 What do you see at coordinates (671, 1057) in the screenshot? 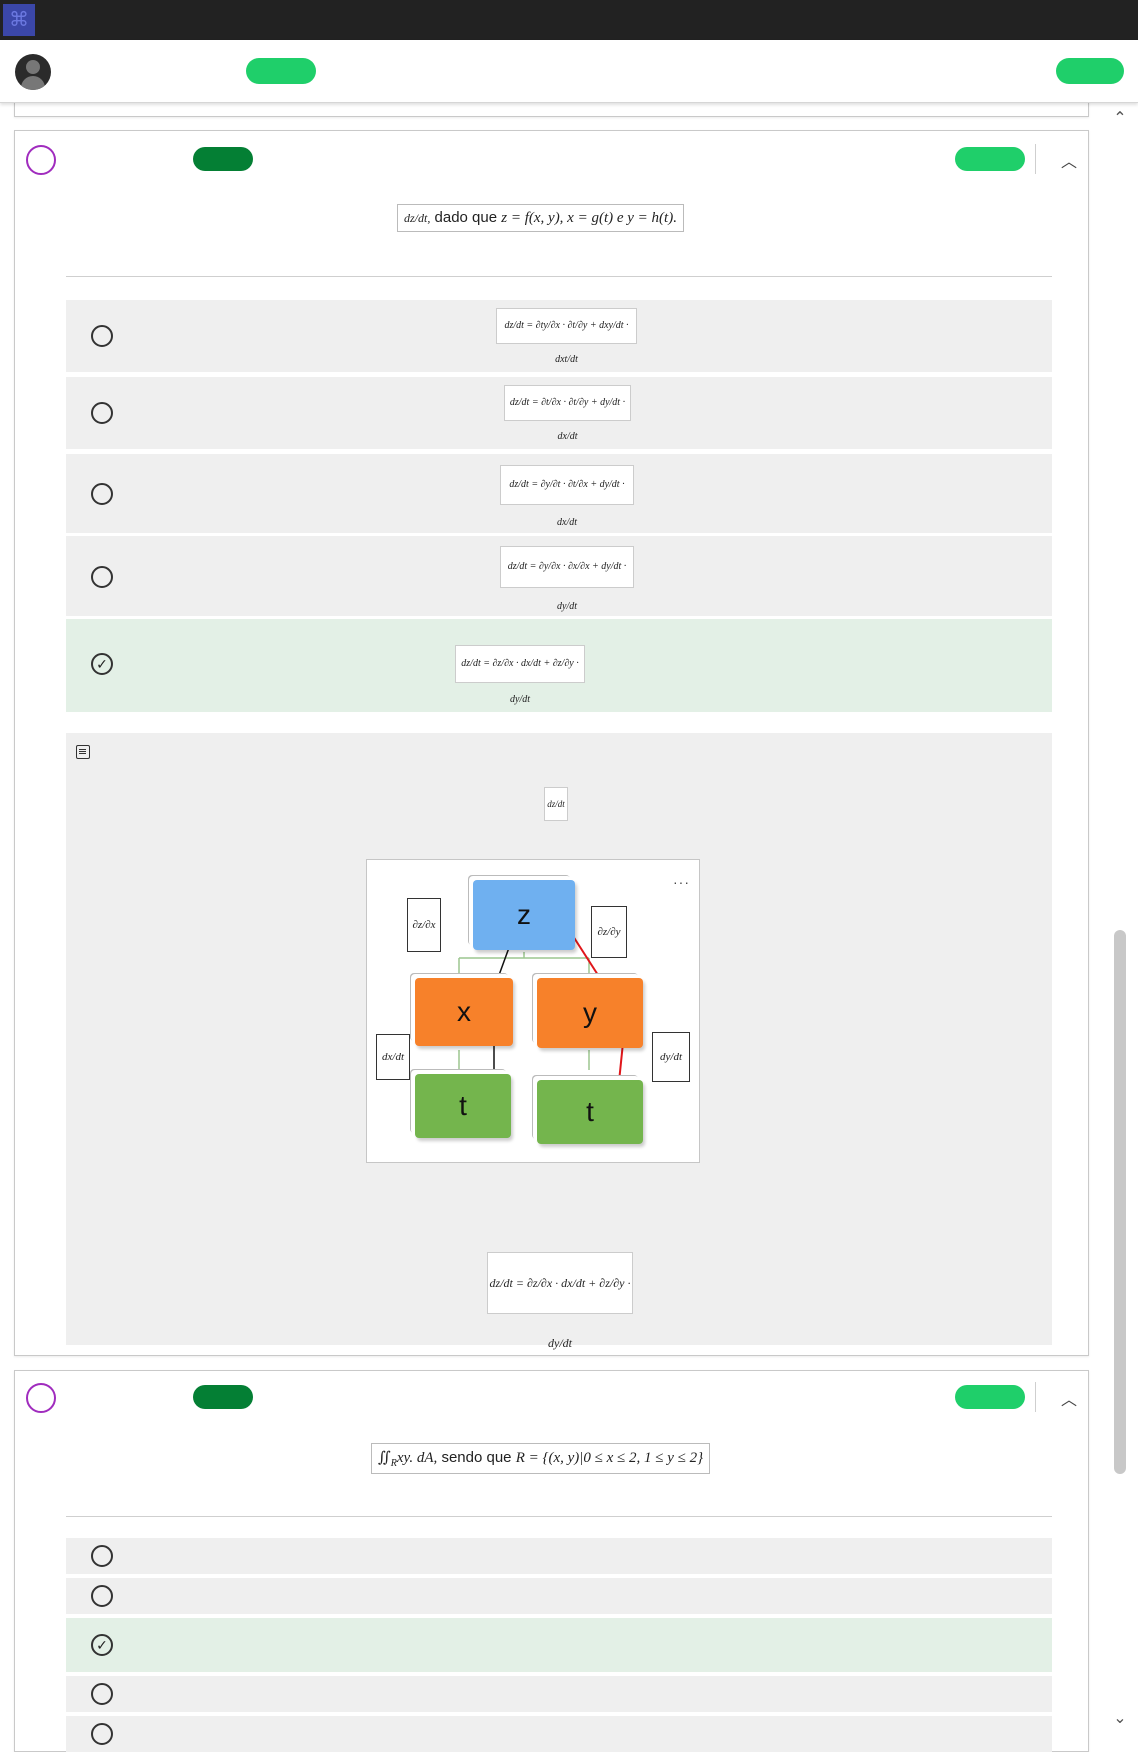
I see `partial-y-t: dy/dt` at bounding box center [671, 1057].